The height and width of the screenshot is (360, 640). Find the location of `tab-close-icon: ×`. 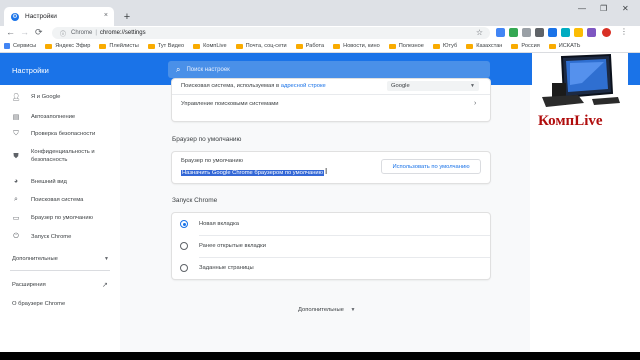

tab-close-icon: × is located at coordinates (106, 15).